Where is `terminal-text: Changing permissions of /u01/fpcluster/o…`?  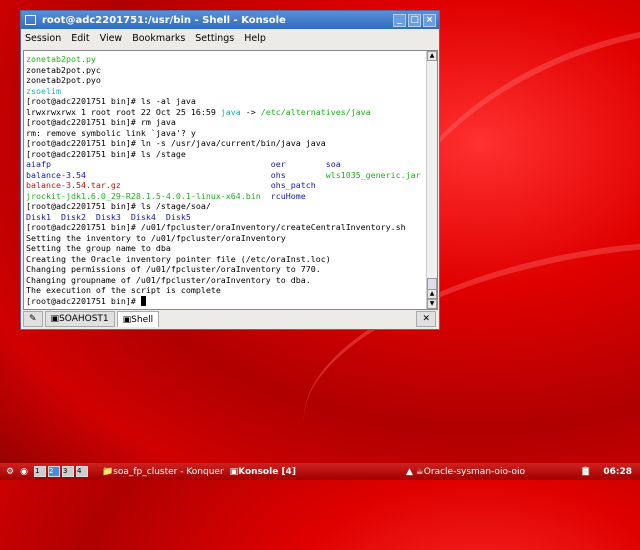 terminal-text: Changing permissions of /u01/fpcluster/o… is located at coordinates (173, 269).